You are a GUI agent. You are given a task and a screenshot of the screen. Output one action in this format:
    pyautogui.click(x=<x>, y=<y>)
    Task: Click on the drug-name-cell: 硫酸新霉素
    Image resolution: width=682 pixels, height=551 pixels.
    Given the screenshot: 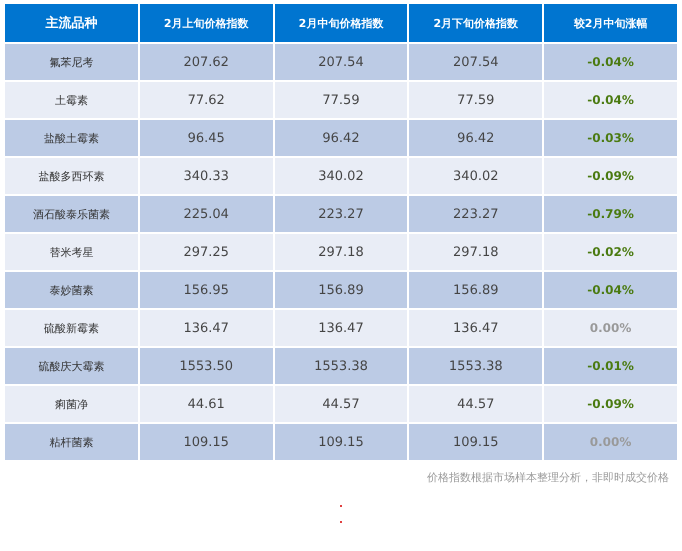 What is the action you would take?
    pyautogui.click(x=71, y=328)
    